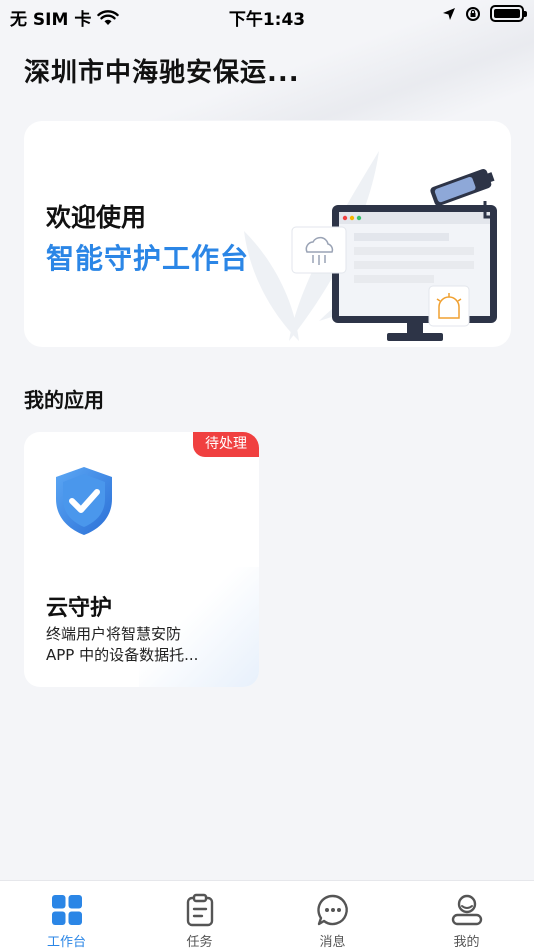 The height and width of the screenshot is (950, 534). I want to click on status-bar: 无 SIM 卡 下午1:43, so click(267, 16).